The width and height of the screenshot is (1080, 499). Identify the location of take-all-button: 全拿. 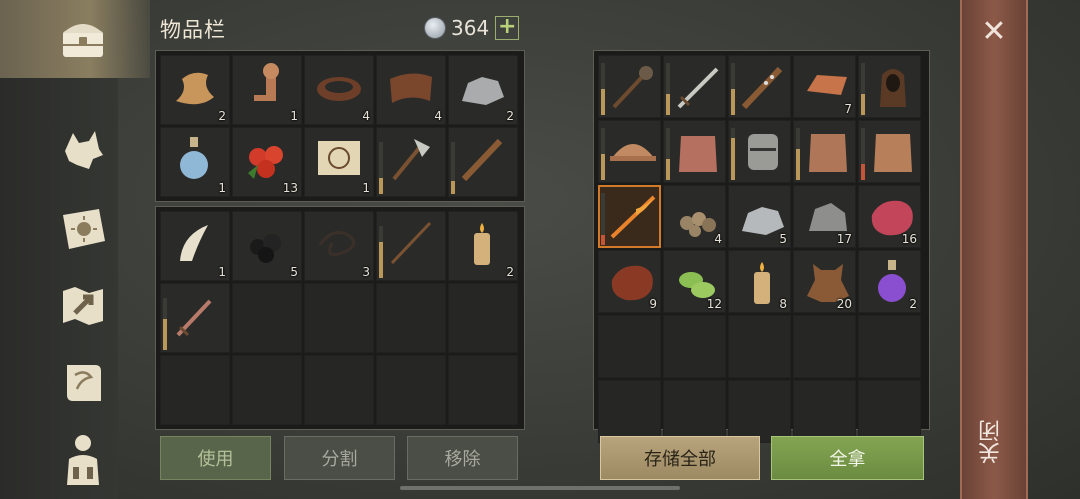
(847, 458).